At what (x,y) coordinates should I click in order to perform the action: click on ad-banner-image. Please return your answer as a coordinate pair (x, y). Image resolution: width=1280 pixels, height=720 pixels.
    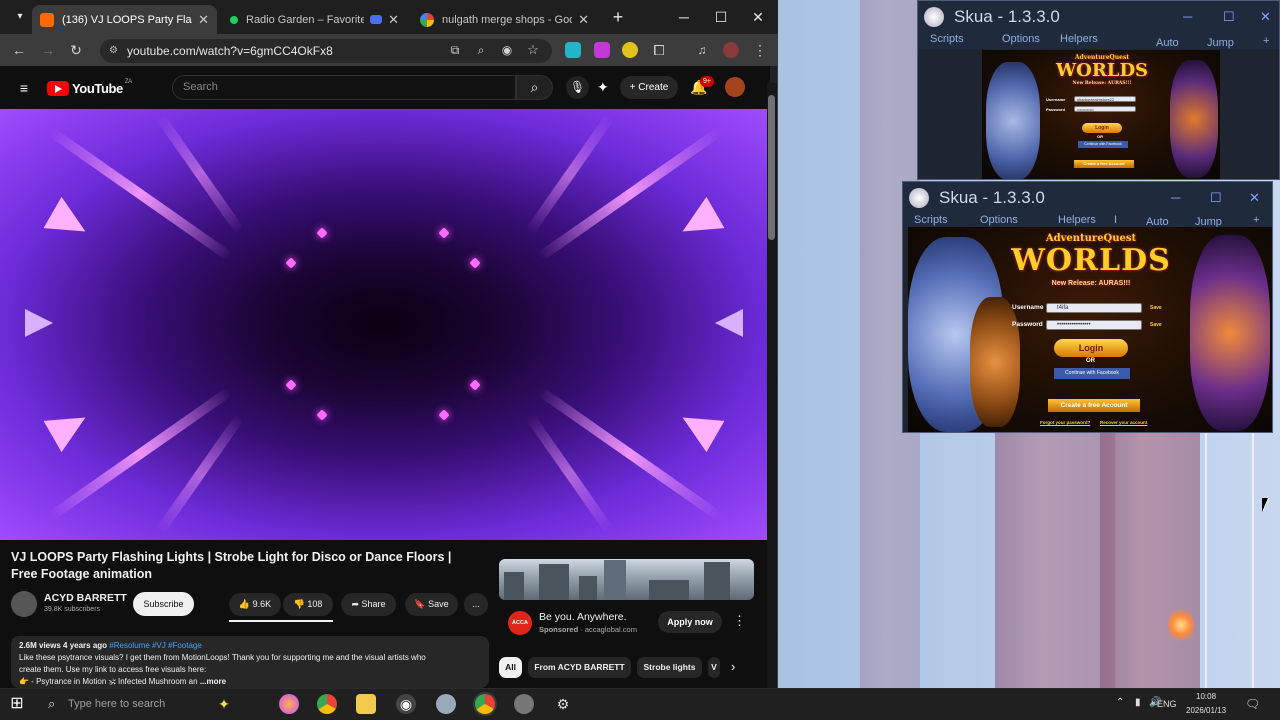
    Looking at the image, I should click on (626, 579).